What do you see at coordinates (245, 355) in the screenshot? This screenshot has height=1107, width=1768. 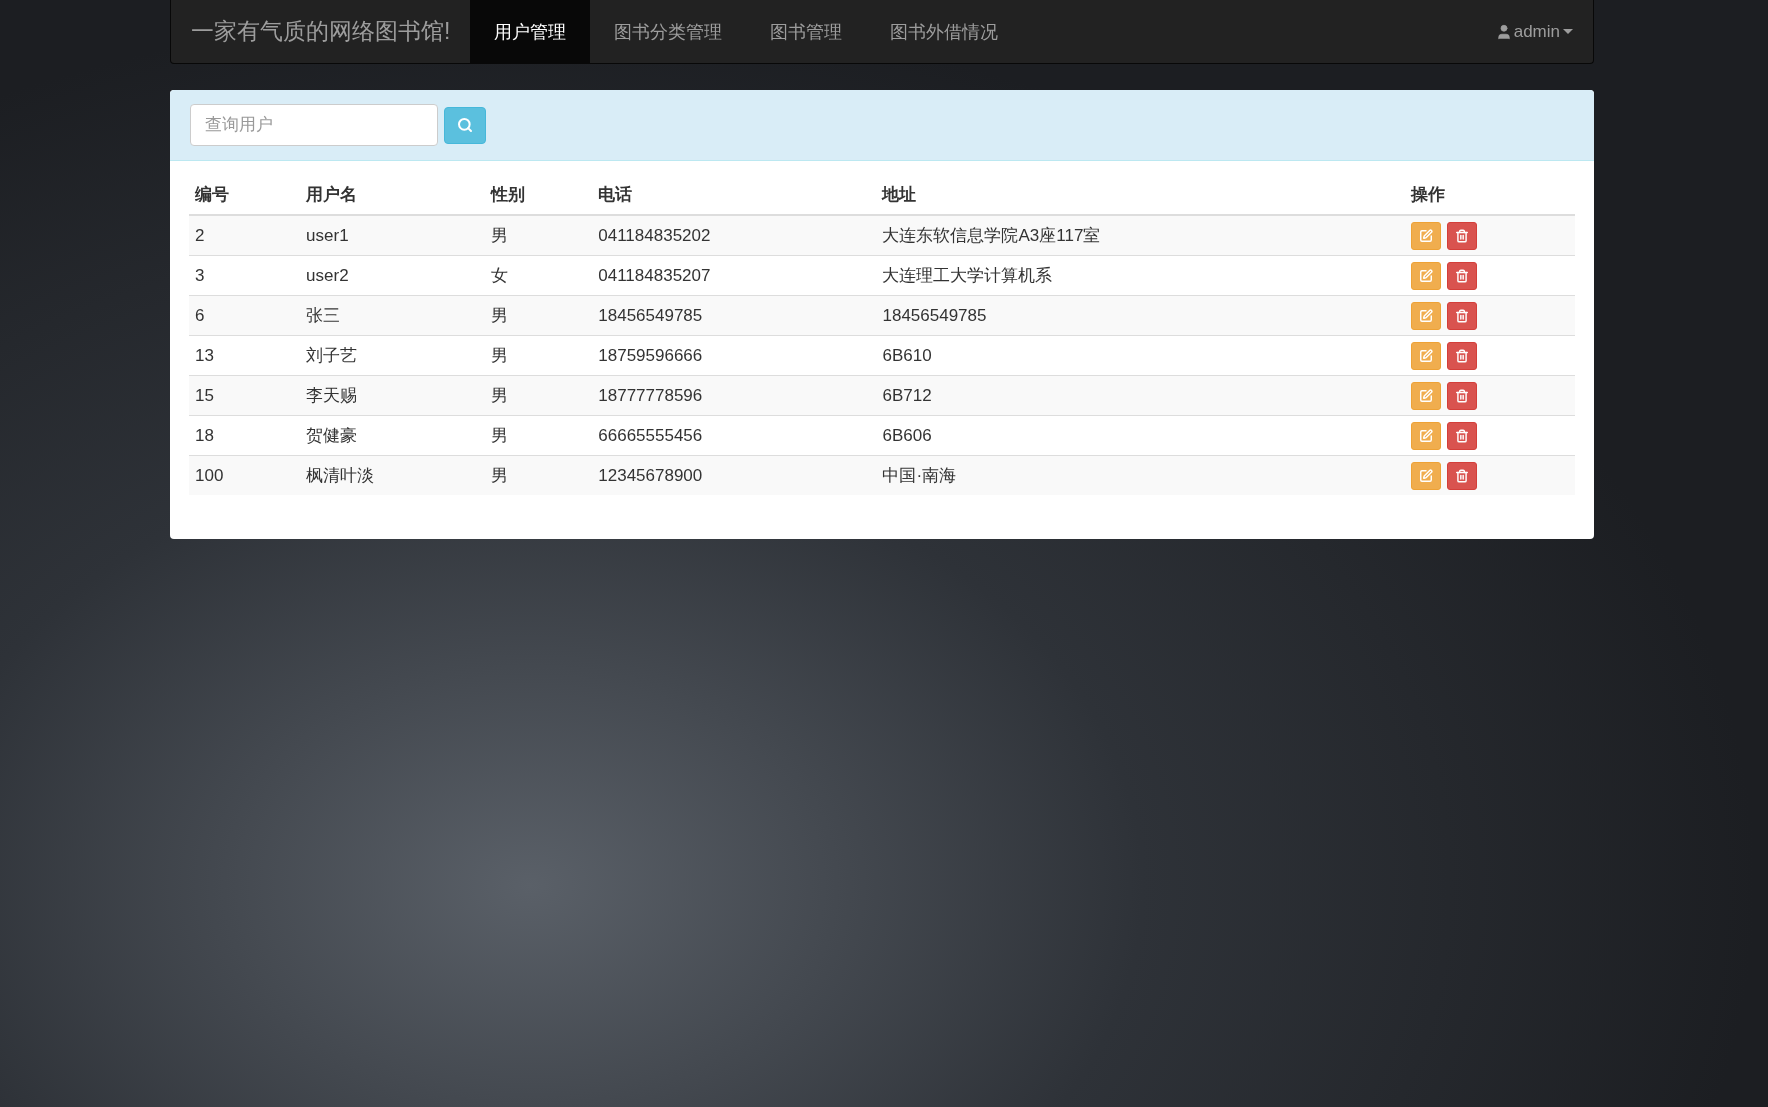 I see `table-cell: 13` at bounding box center [245, 355].